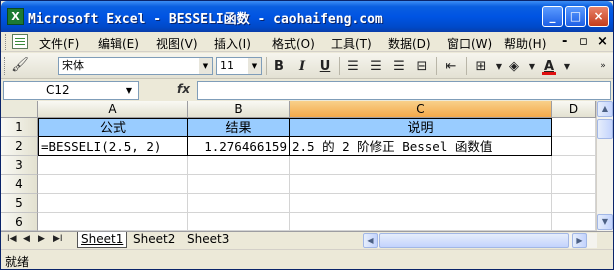 This screenshot has width=614, height=270. Describe the element at coordinates (481, 66) in the screenshot. I see `borders-icon: ⊞` at that location.